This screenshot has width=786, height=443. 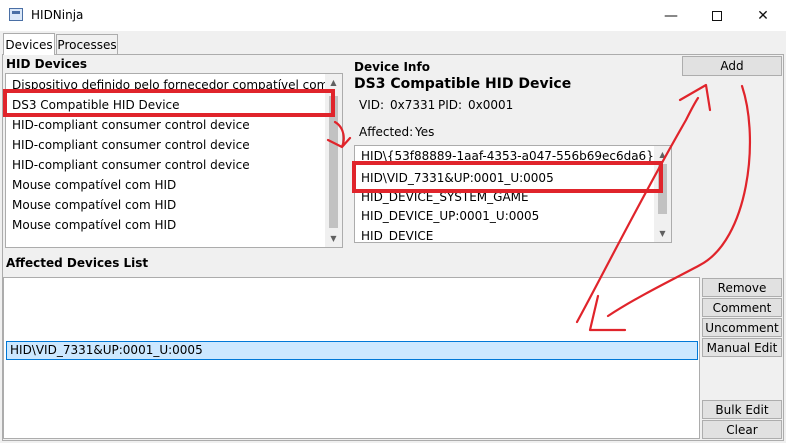 What do you see at coordinates (643, 203) in the screenshot?
I see `arrow-to-add-button` at bounding box center [643, 203].